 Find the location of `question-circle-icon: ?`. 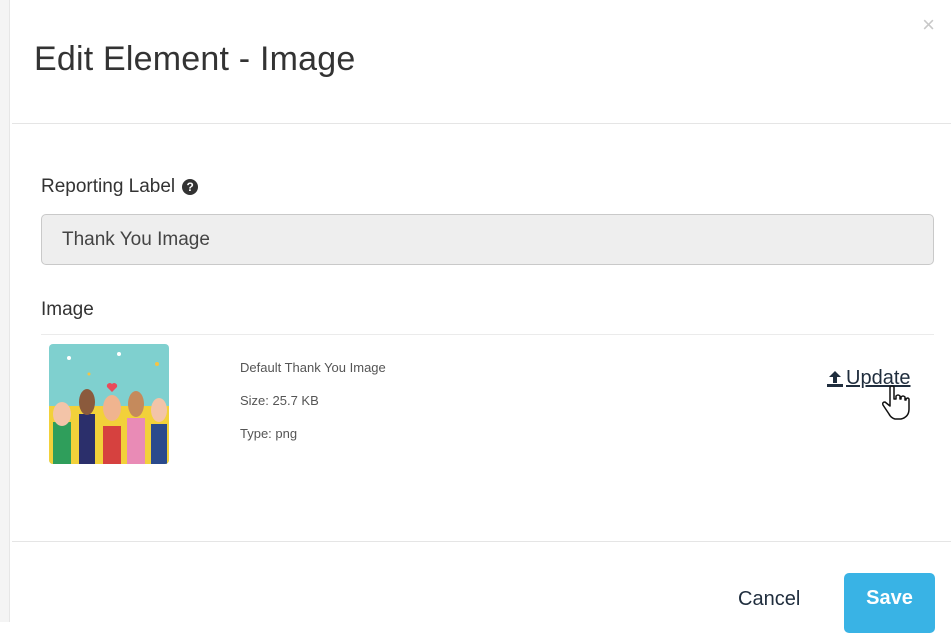

question-circle-icon: ? is located at coordinates (190, 187).